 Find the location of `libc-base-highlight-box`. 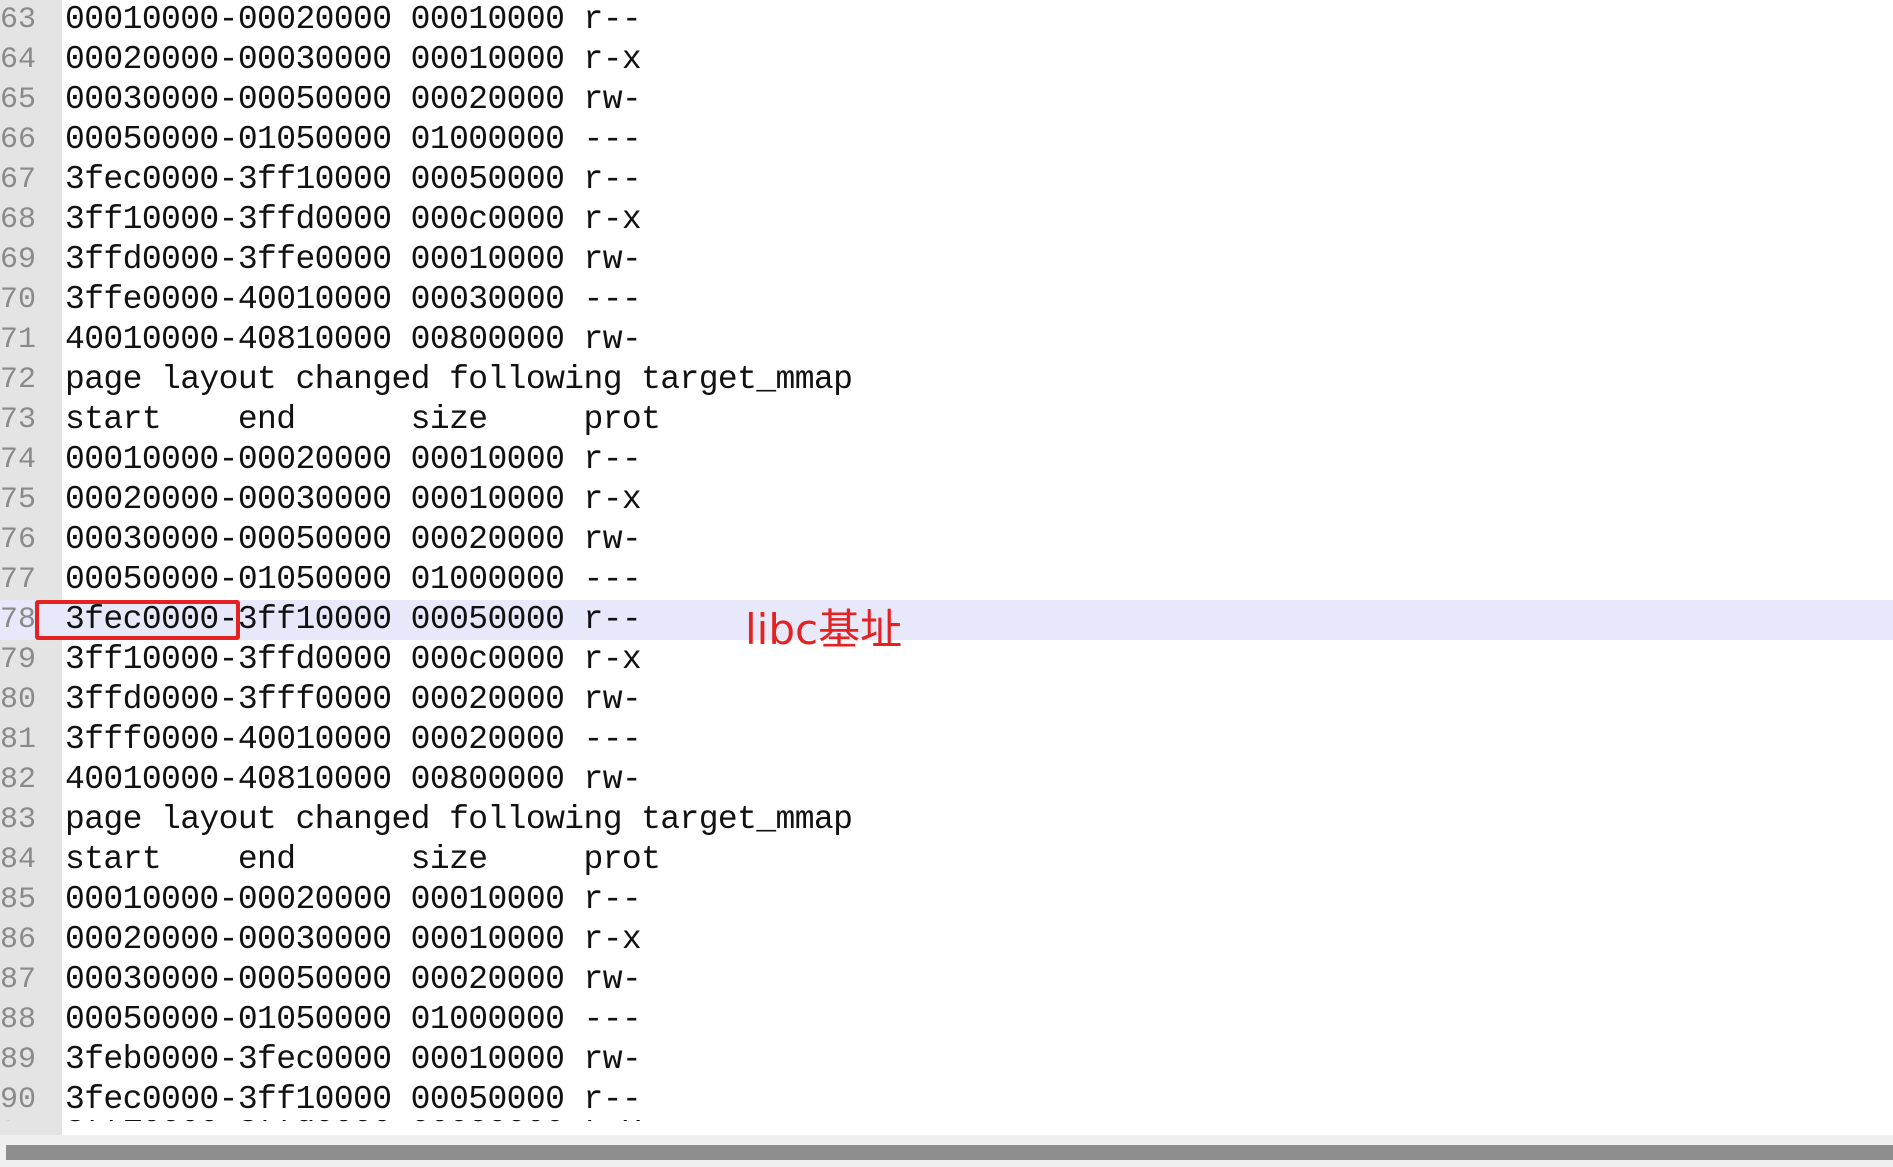

libc-base-highlight-box is located at coordinates (137, 620).